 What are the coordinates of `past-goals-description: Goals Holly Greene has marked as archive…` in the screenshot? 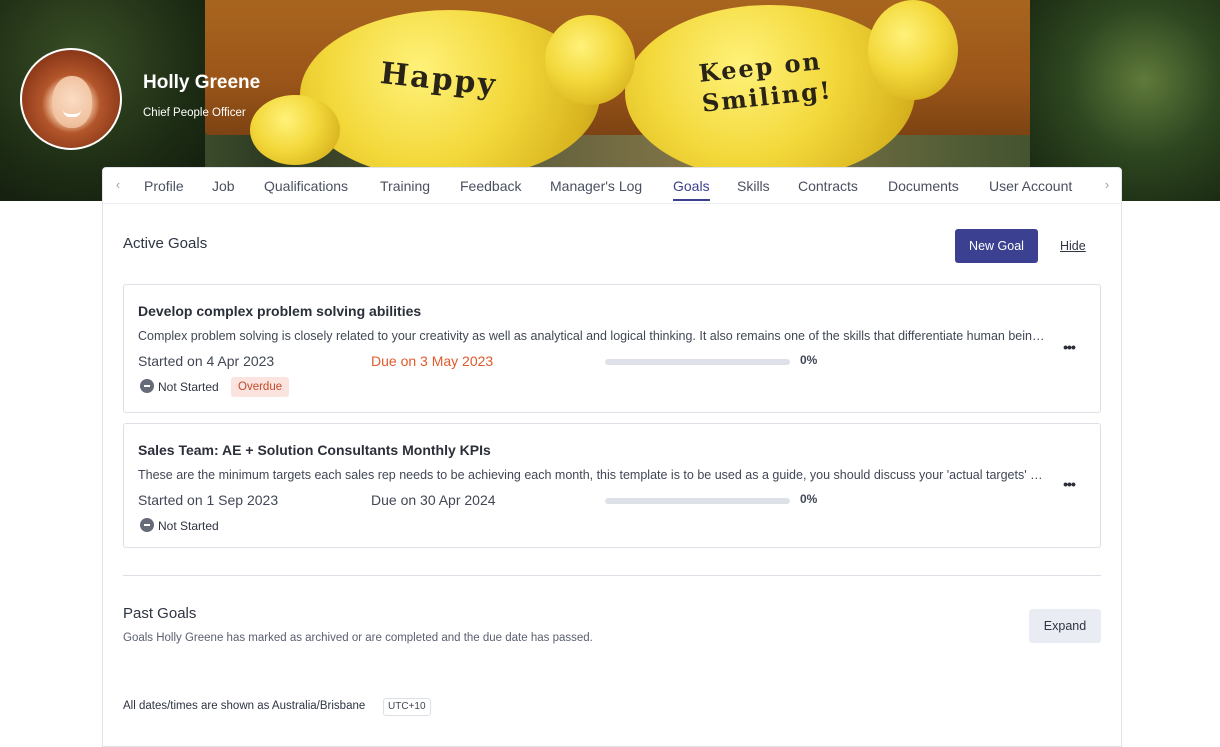 It's located at (358, 638).